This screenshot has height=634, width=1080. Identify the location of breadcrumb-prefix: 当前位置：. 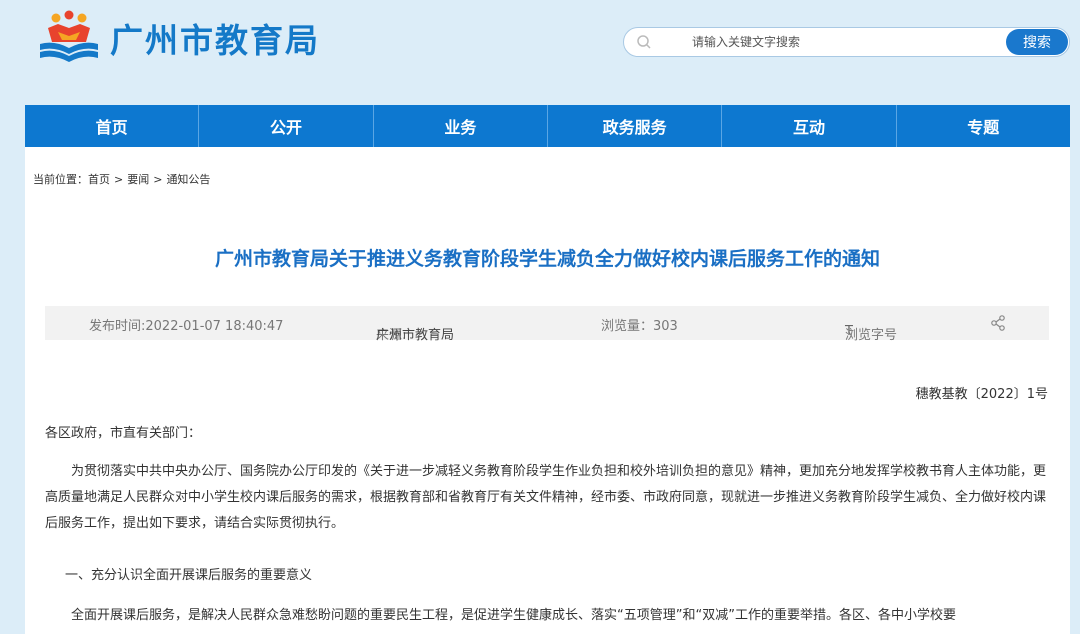
(60, 179).